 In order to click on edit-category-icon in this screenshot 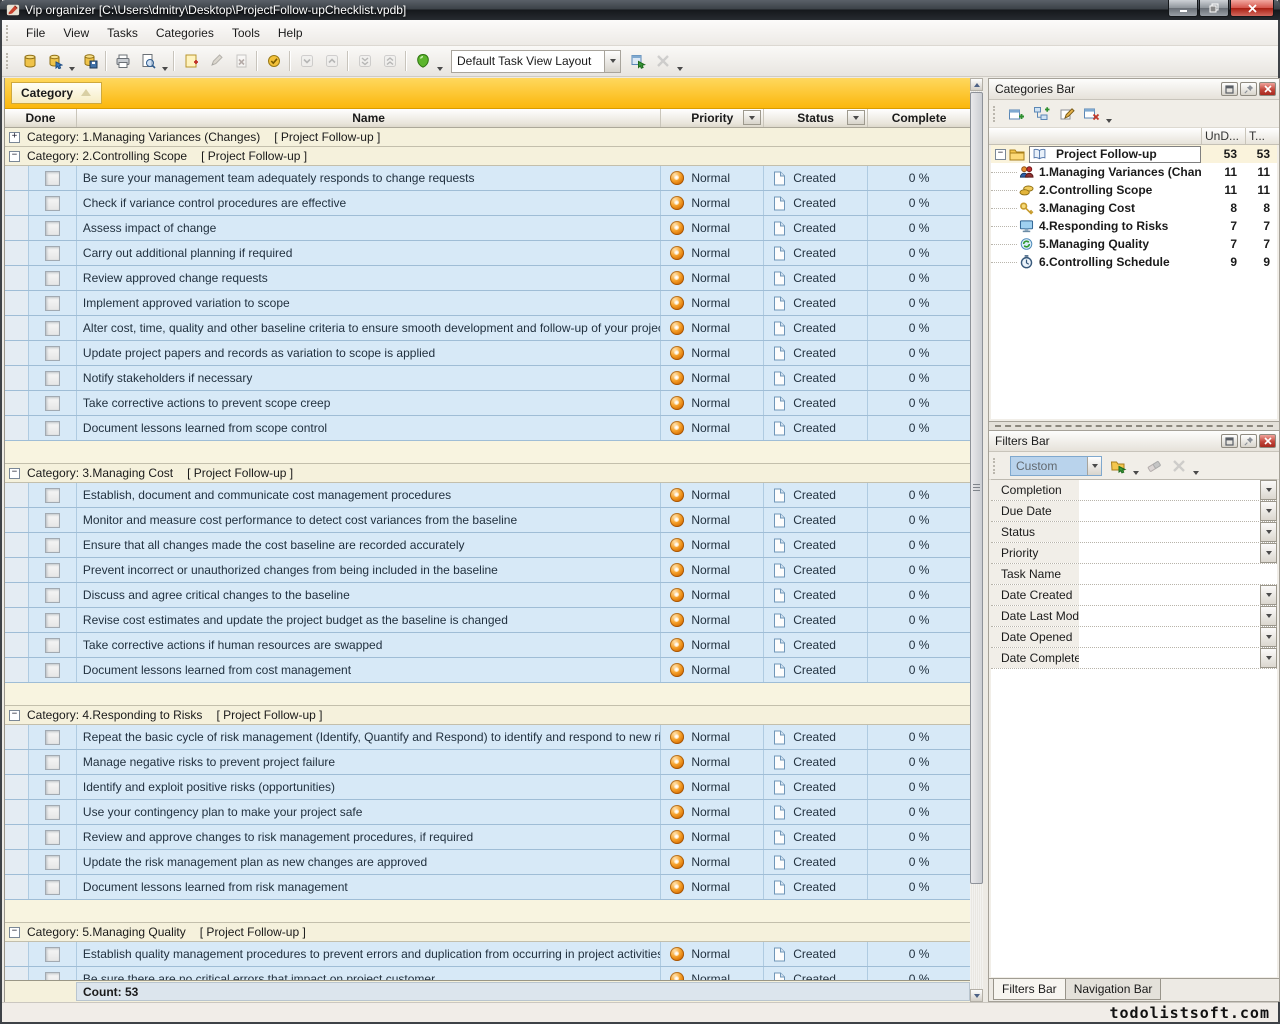, I will do `click(1066, 113)`.